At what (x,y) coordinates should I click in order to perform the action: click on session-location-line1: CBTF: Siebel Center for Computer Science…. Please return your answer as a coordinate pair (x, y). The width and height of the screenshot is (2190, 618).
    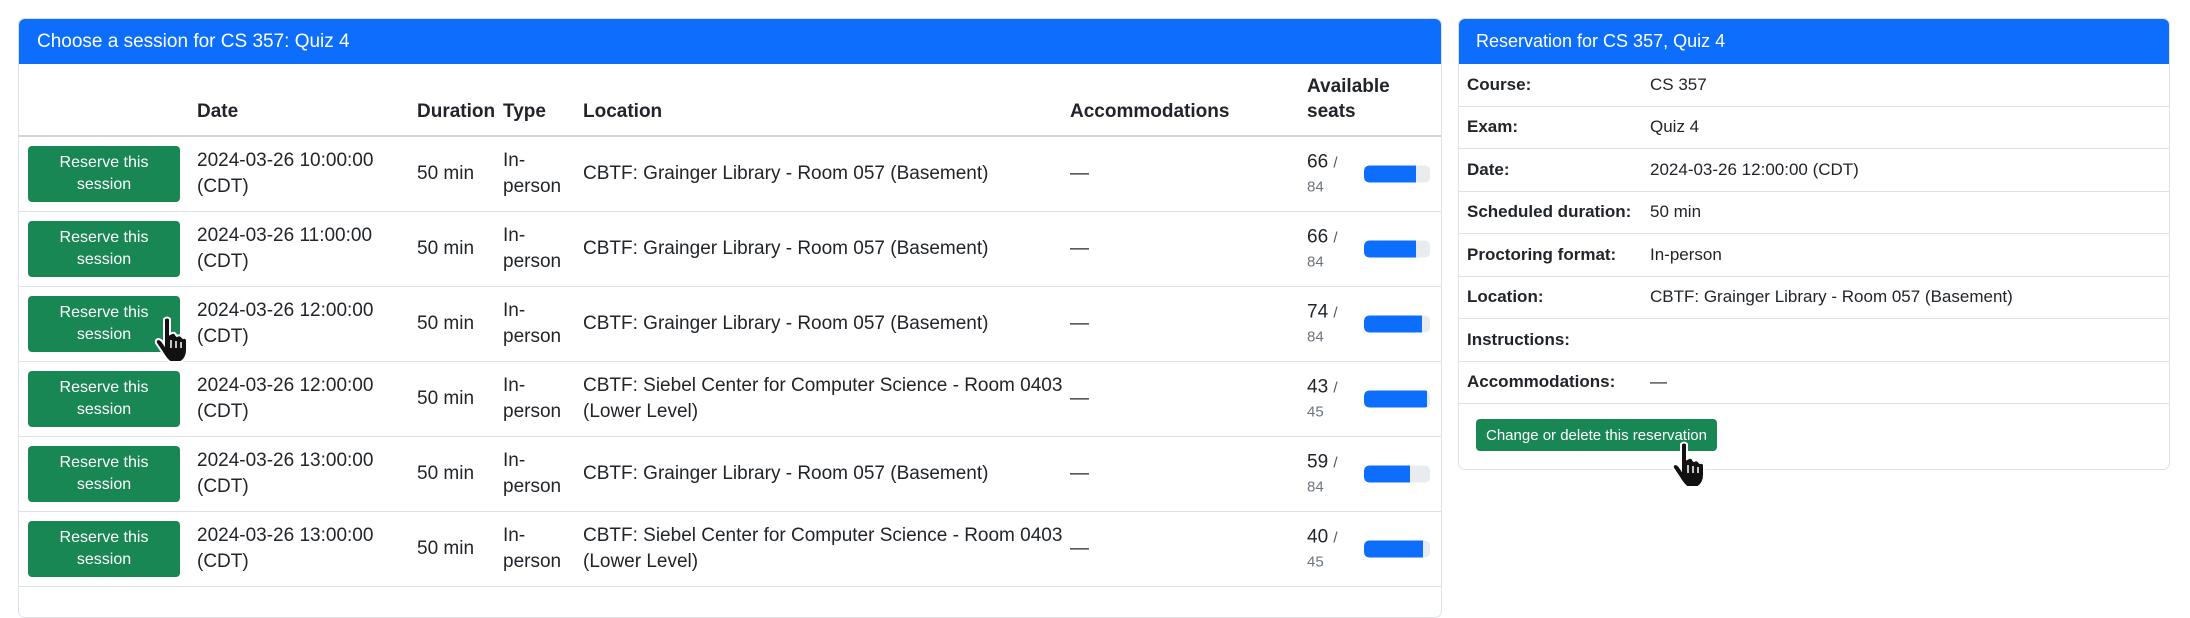
    Looking at the image, I should click on (823, 535).